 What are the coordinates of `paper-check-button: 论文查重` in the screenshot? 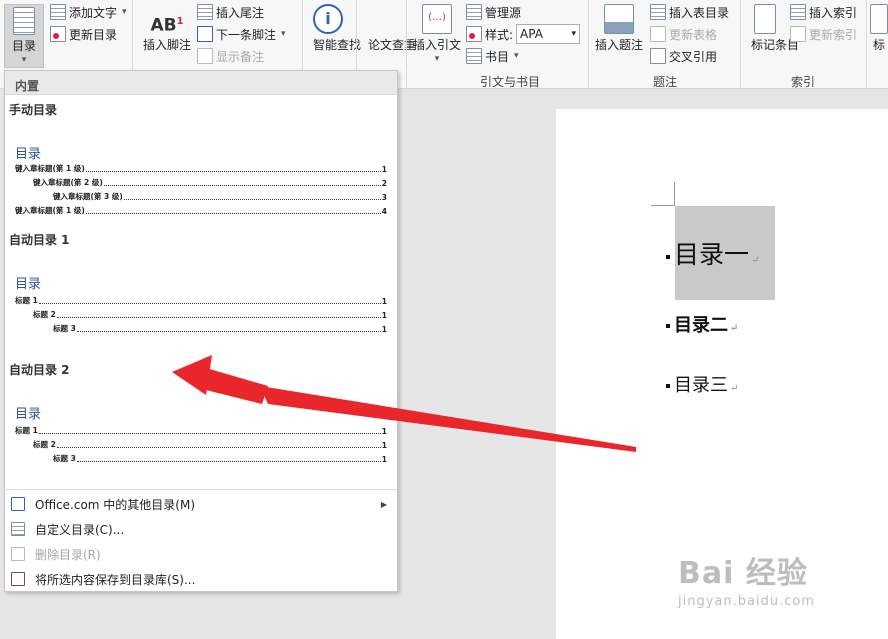 It's located at (389, 45).